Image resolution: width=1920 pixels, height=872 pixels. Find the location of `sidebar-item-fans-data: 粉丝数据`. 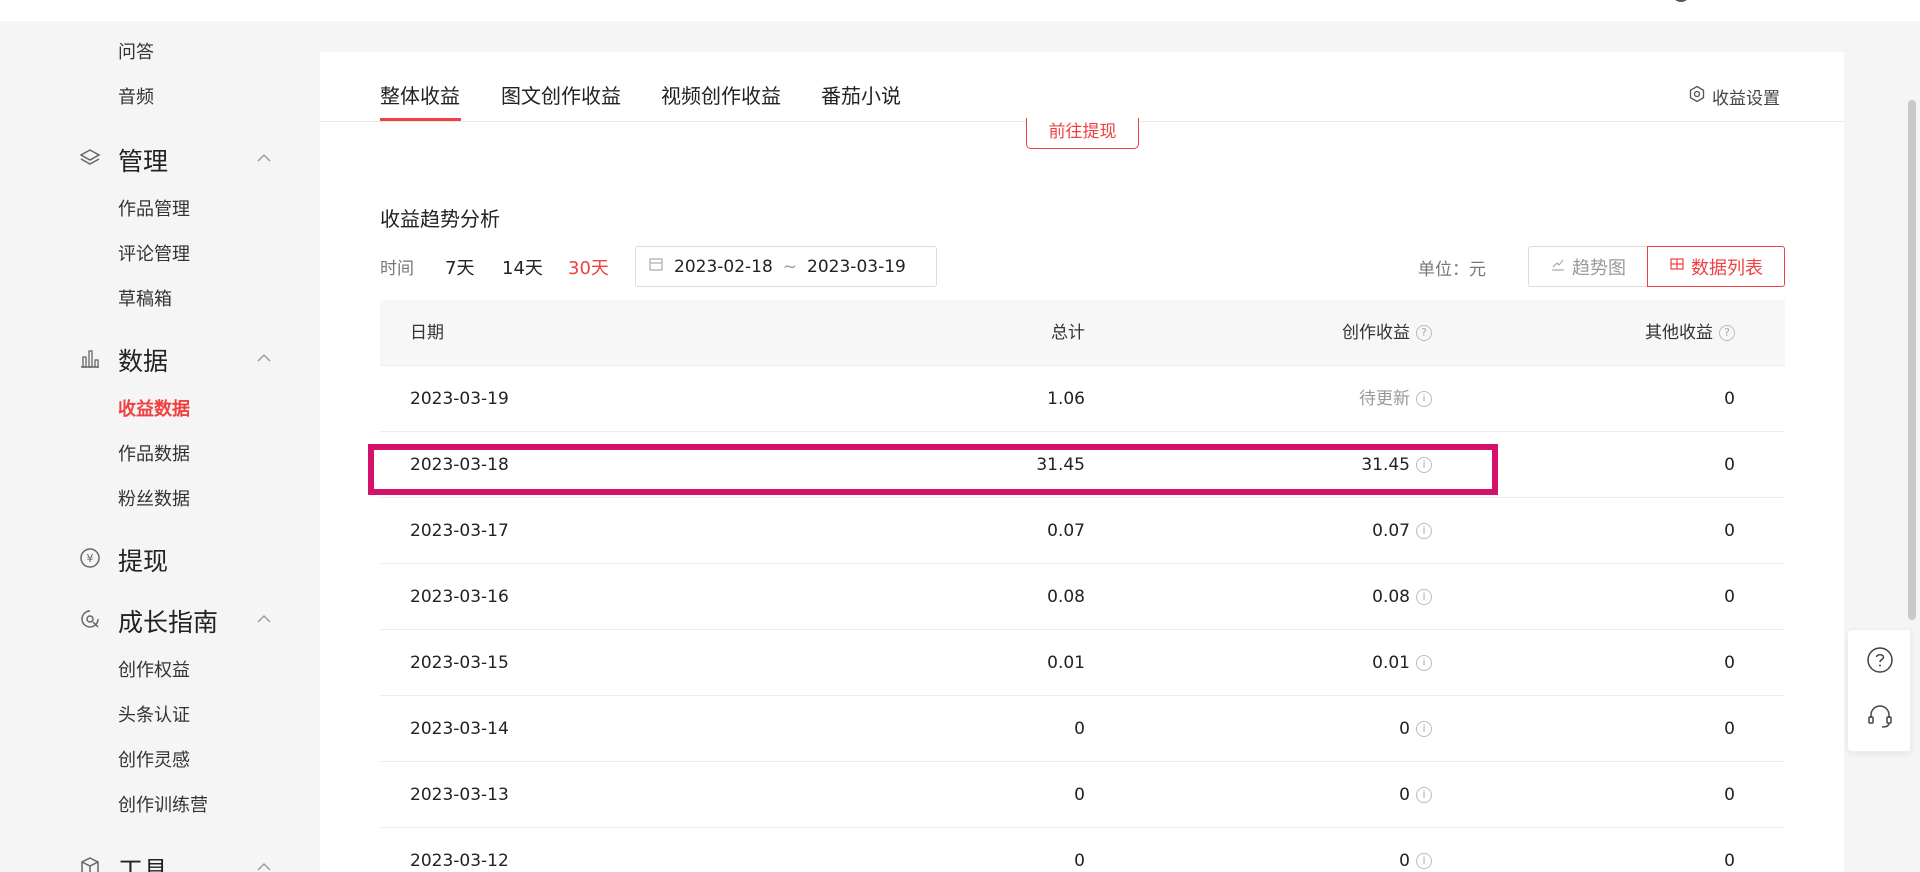

sidebar-item-fans-data: 粉丝数据 is located at coordinates (154, 498).